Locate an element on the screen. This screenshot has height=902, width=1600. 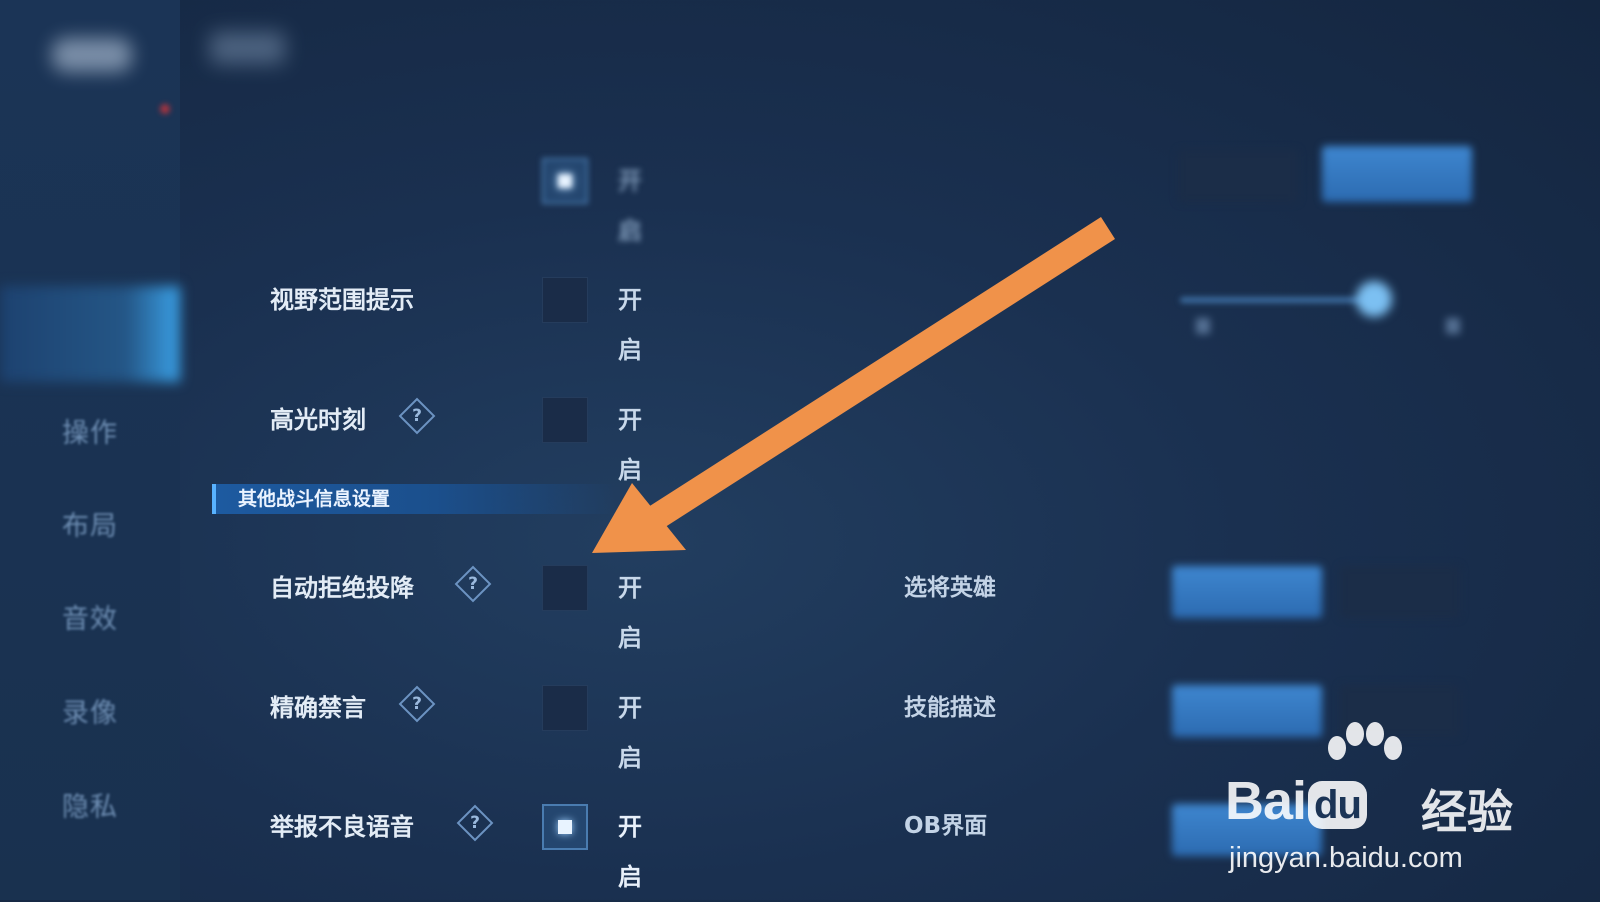
watermark-cn: 经验 is located at coordinates (1467, 812).